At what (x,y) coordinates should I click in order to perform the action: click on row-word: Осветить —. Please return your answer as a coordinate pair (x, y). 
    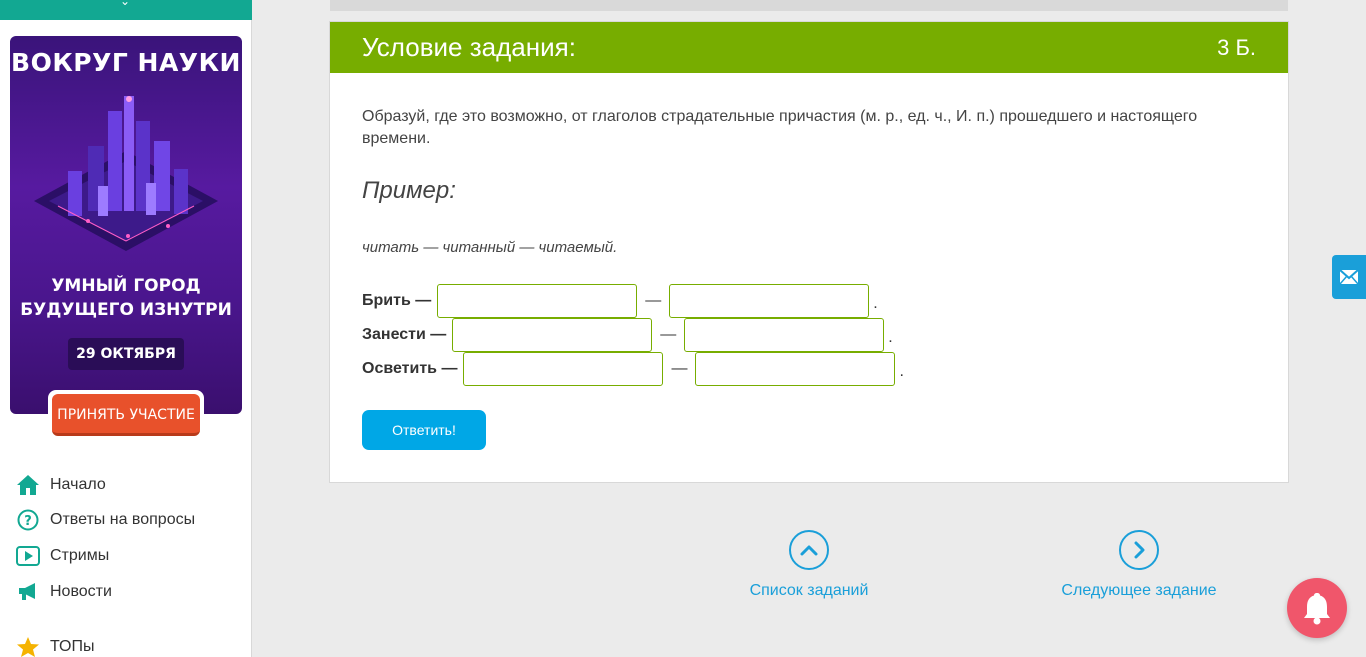
    Looking at the image, I should click on (410, 368).